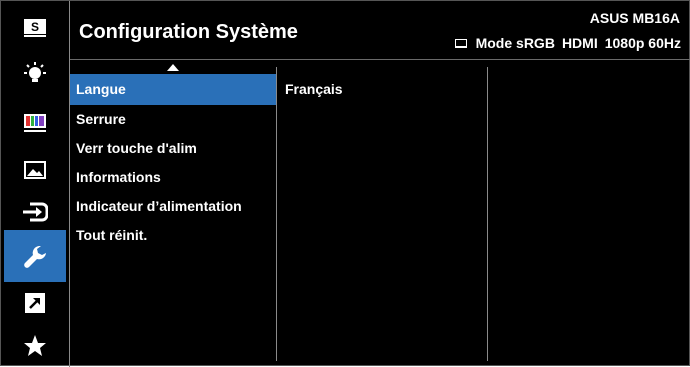 The image size is (690, 367). I want to click on sidebar-item-favorite, so click(35, 346).